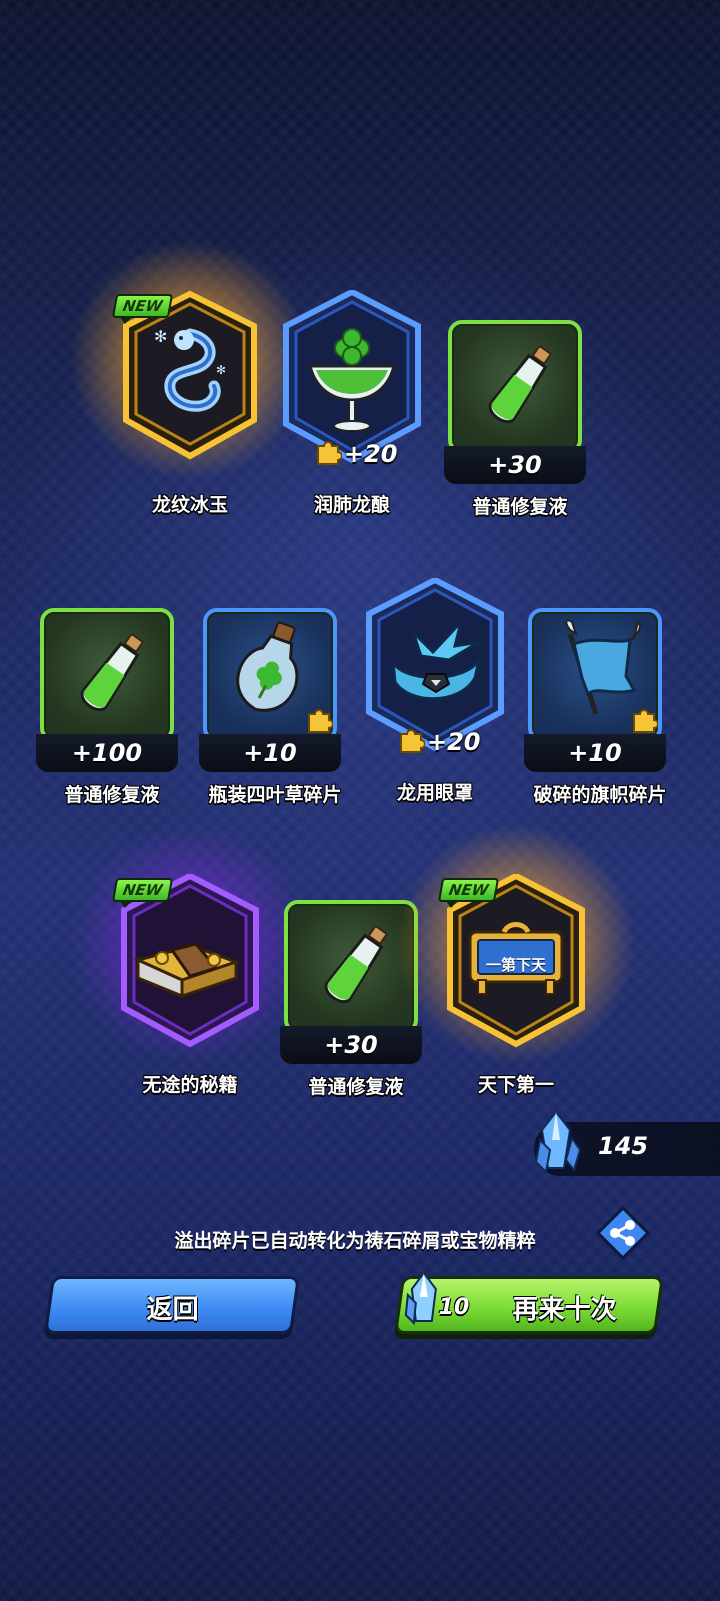 The height and width of the screenshot is (1601, 720). Describe the element at coordinates (107, 753) in the screenshot. I see `item-count: +100` at that location.